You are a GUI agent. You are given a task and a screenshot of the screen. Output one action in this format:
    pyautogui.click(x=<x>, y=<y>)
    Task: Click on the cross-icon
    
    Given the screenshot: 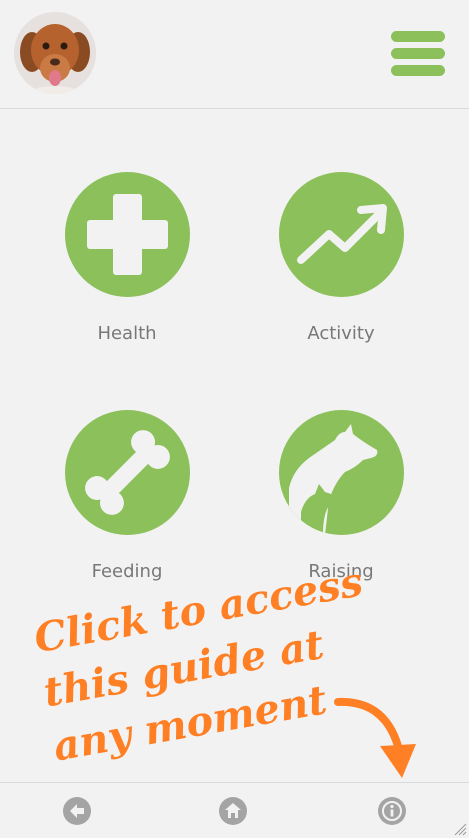 What is the action you would take?
    pyautogui.click(x=127, y=234)
    